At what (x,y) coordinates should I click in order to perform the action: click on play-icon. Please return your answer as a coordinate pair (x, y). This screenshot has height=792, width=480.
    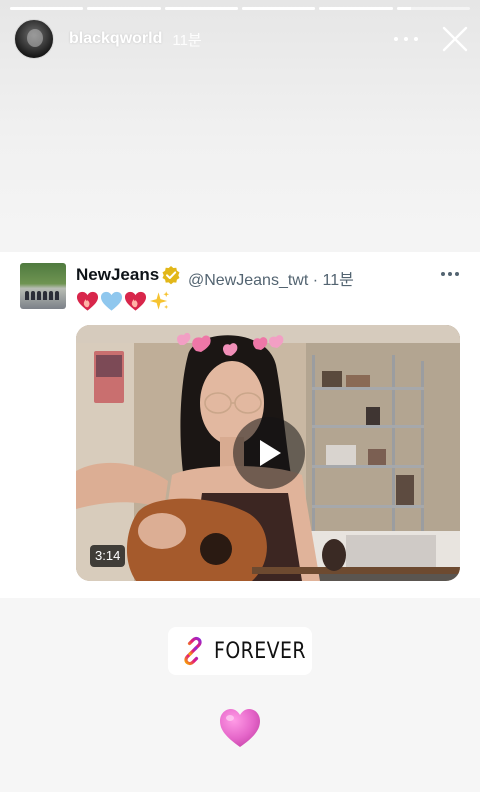
    Looking at the image, I should click on (270, 453).